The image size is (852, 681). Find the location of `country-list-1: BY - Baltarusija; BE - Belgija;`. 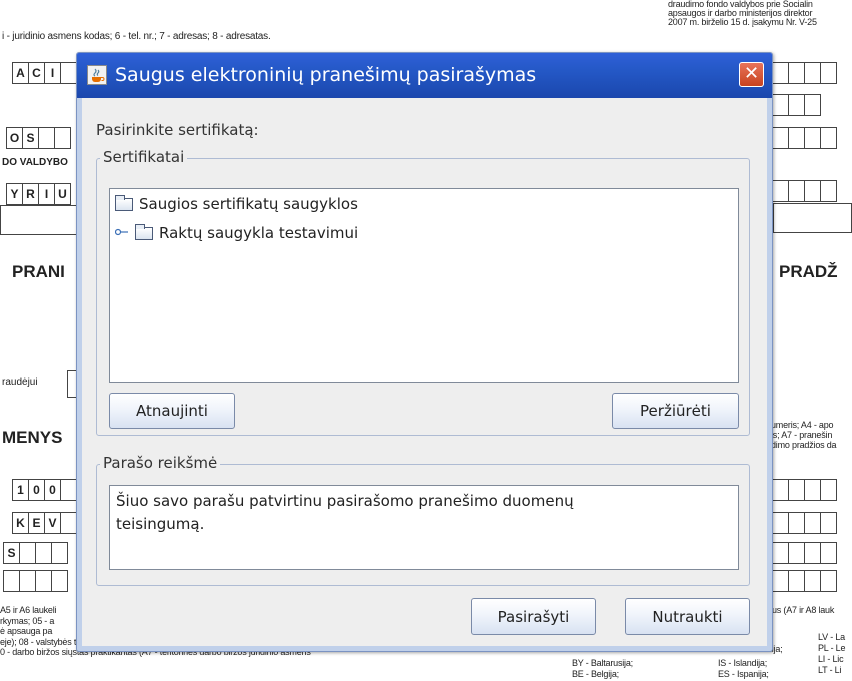

country-list-1: BY - Baltarusija; BE - Belgija; is located at coordinates (602, 669).